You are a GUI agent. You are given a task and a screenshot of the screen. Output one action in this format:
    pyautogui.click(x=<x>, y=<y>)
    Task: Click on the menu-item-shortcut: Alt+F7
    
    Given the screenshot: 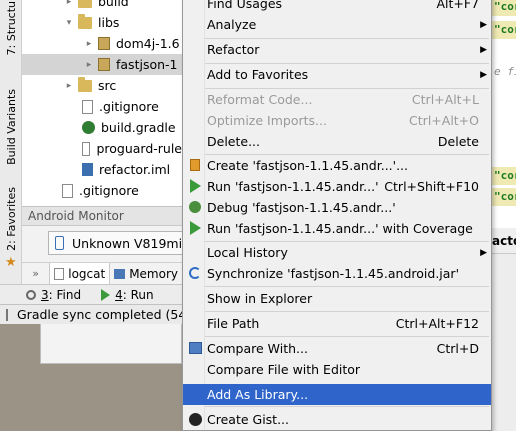 What is the action you would take?
    pyautogui.click(x=457, y=5)
    